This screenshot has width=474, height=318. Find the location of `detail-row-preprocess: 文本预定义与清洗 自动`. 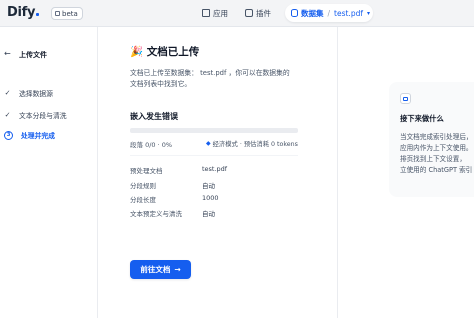

detail-row-preprocess: 文本预定义与清洗 自动 is located at coordinates (172, 214).